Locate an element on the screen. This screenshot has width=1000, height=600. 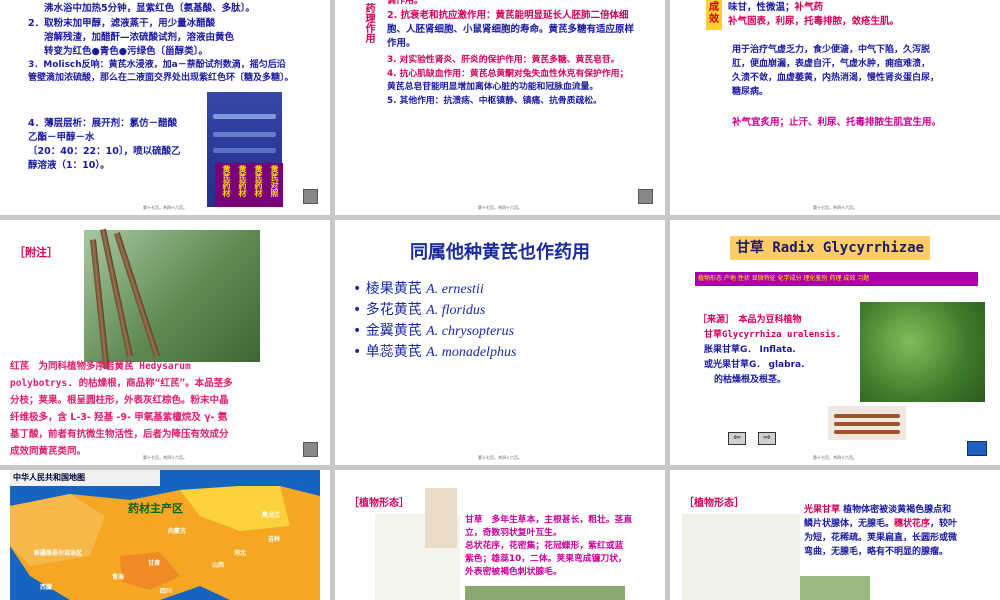
text-line: 4．薄层层析：展开剂：氯仿－醋酸 is located at coordinates (103, 123).